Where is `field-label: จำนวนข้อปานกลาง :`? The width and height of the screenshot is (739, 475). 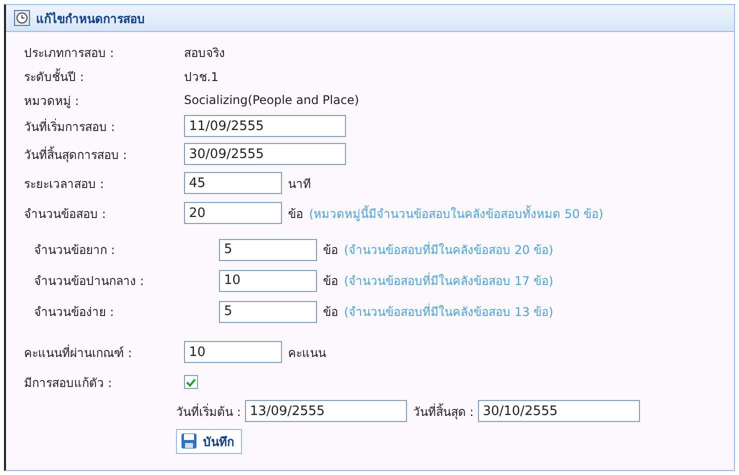
field-label: จำนวนข้อปานกลาง : is located at coordinates (89, 281).